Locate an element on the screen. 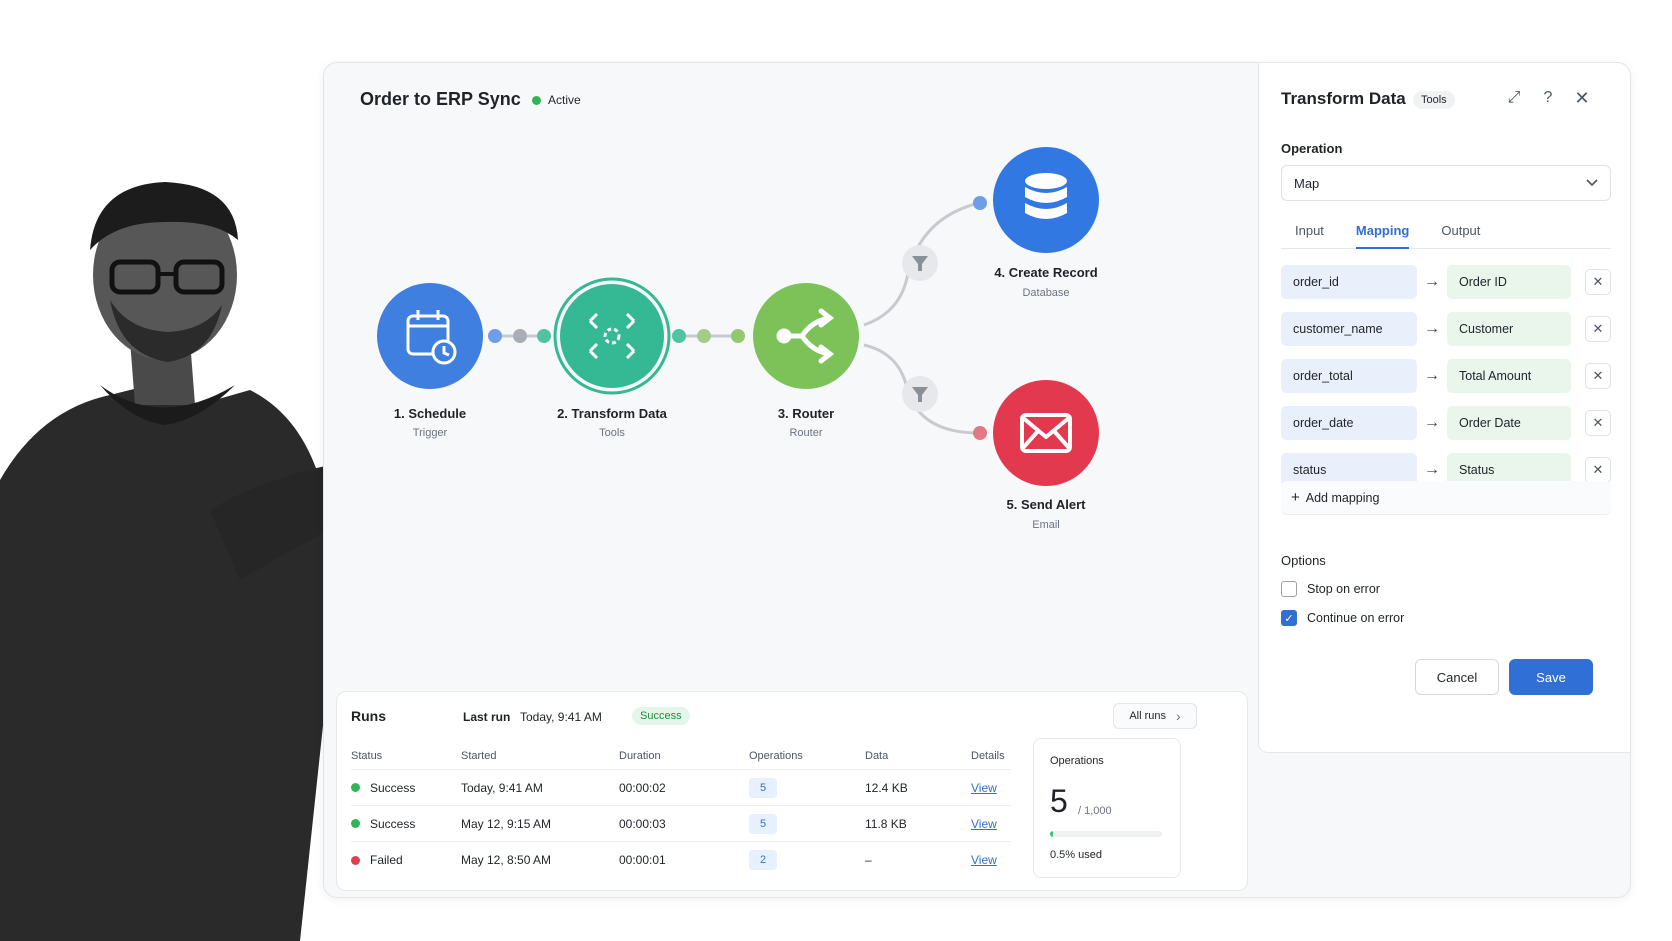 The height and width of the screenshot is (941, 1672). success-dot is located at coordinates (355, 787).